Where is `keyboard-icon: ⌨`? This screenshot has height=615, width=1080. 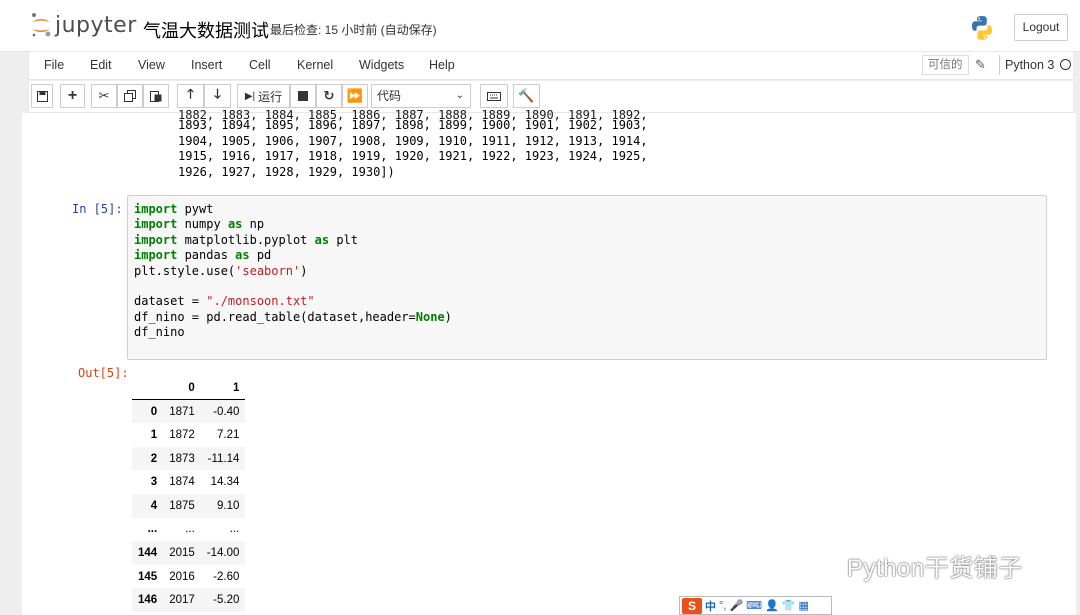
keyboard-icon: ⌨ is located at coordinates (754, 605).